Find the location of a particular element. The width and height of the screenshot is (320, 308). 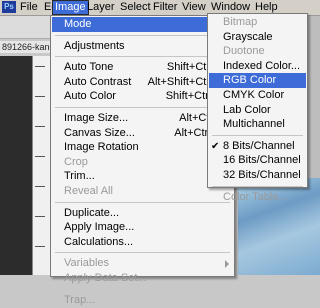

menu-item-grayscale: Grayscale is located at coordinates (257, 37).